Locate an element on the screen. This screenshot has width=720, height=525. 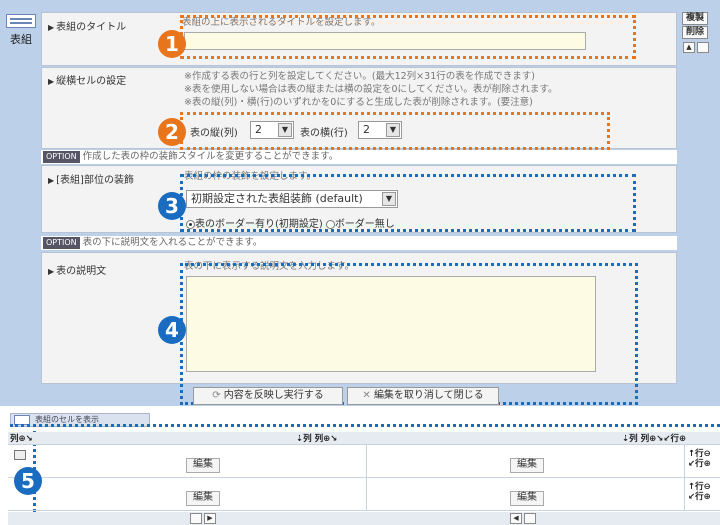
row-control-2: ↑行⊖ ↙行⊕ is located at coordinates (699, 492).